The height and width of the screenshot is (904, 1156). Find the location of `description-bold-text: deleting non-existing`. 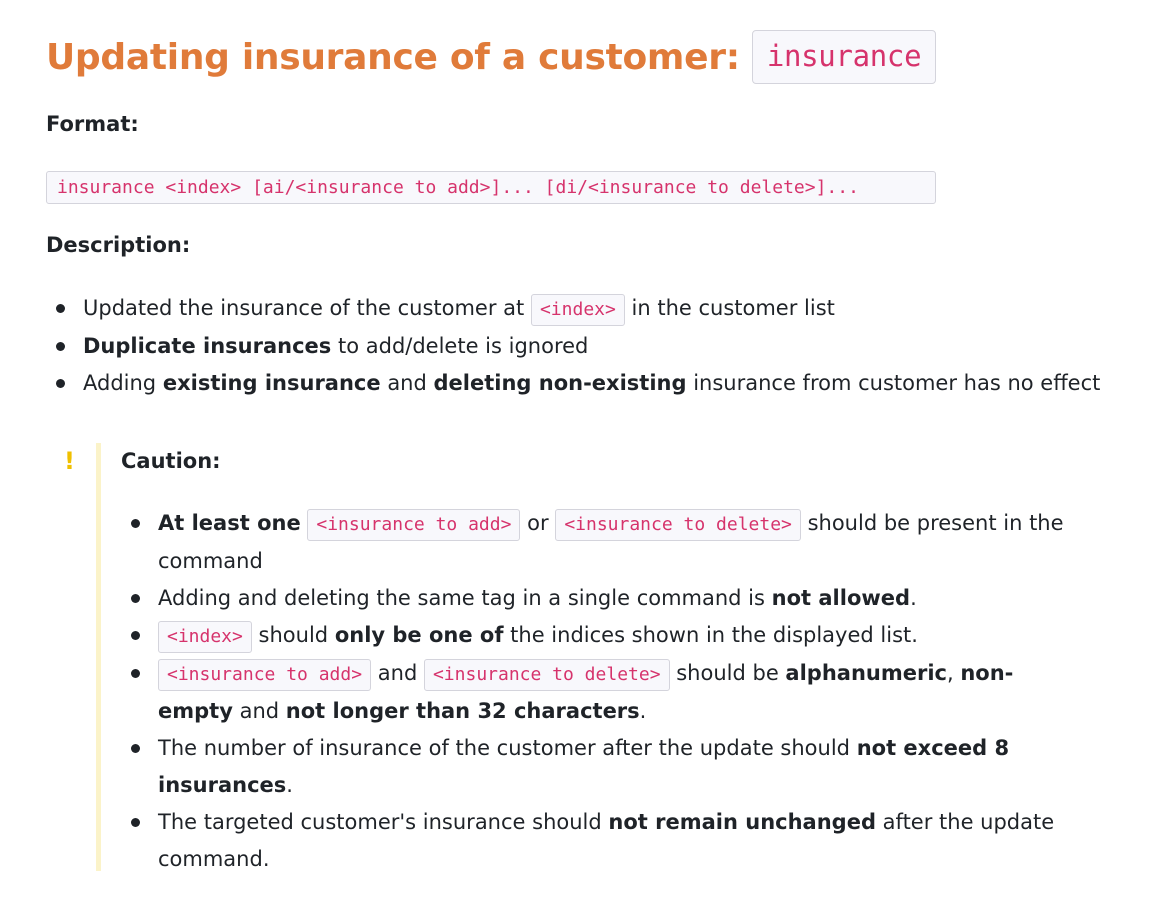

description-bold-text: deleting non-existing is located at coordinates (560, 383).